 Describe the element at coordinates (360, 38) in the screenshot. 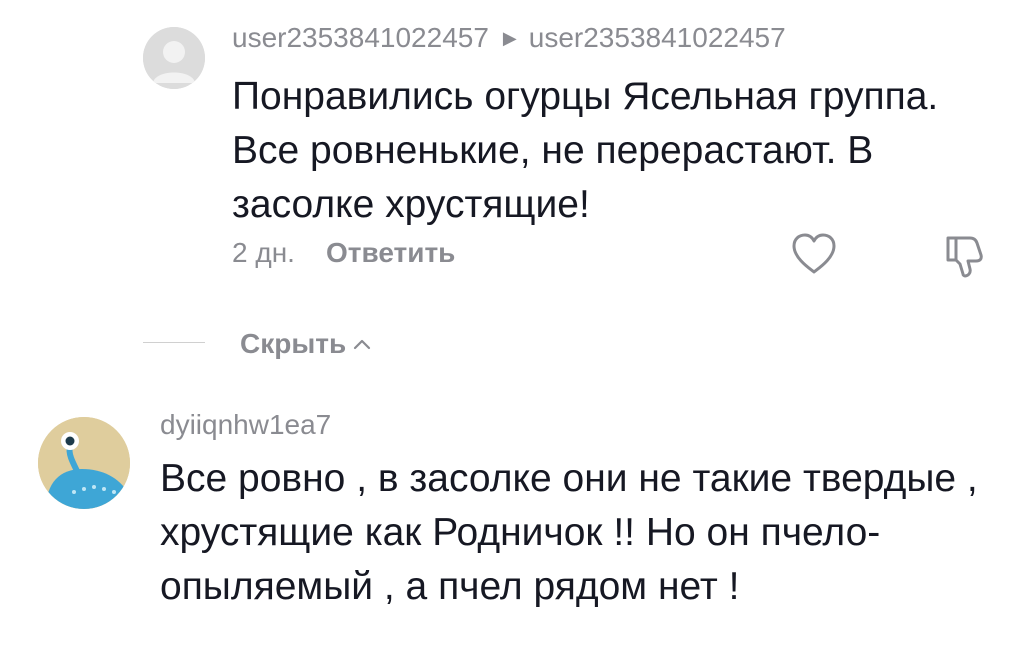

I see `reply-author-name: user2353841022457` at that location.